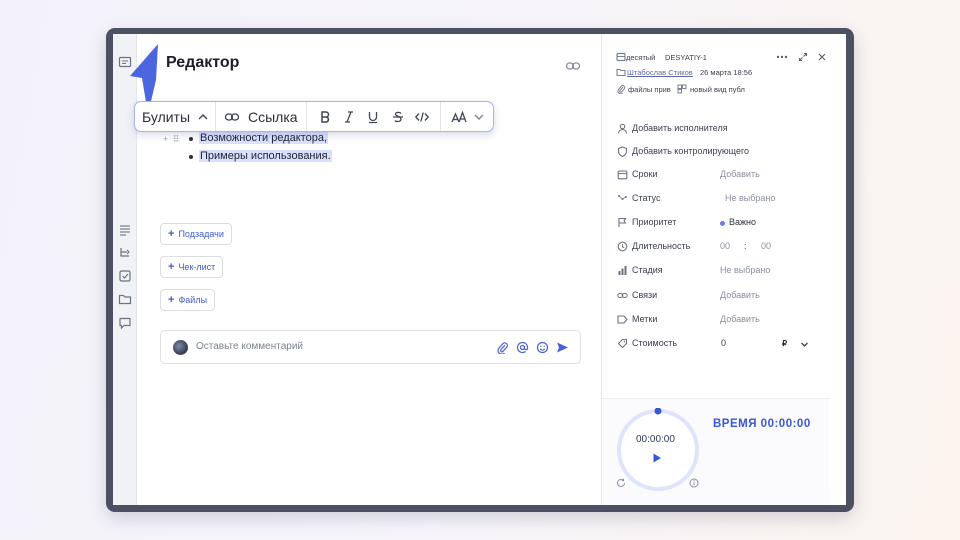 The image size is (960, 540). What do you see at coordinates (522, 347) in the screenshot?
I see `mention-icon` at bounding box center [522, 347].